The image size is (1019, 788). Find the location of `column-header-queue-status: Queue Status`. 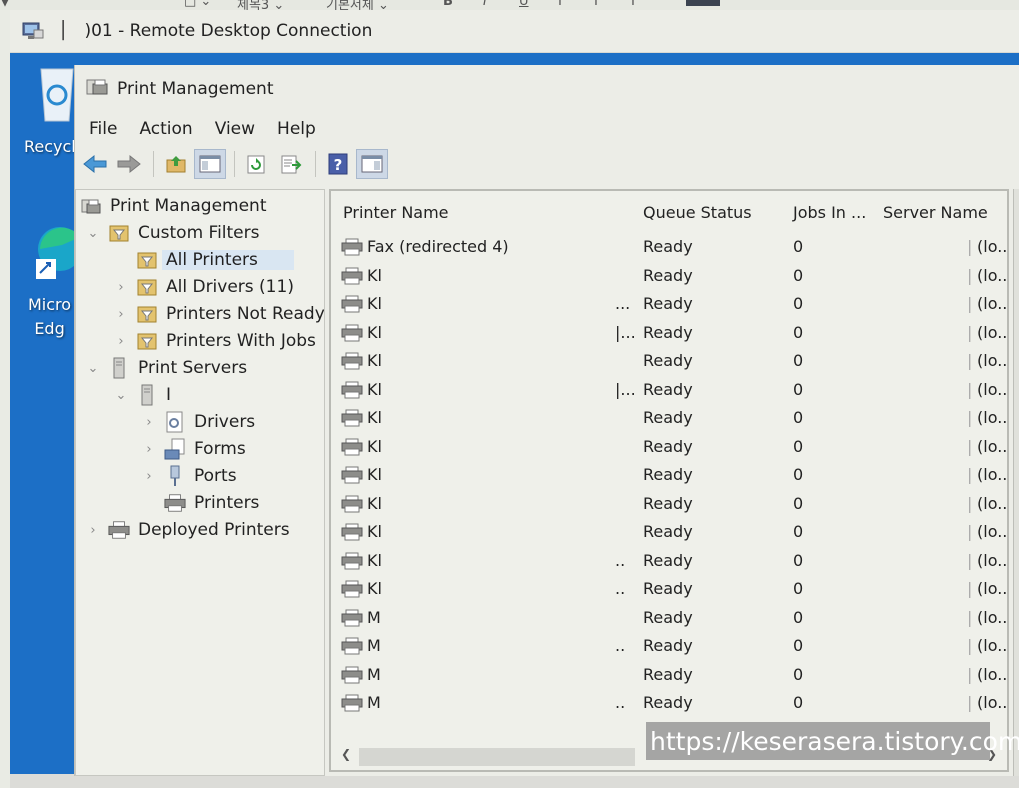

column-header-queue-status: Queue Status is located at coordinates (697, 212).